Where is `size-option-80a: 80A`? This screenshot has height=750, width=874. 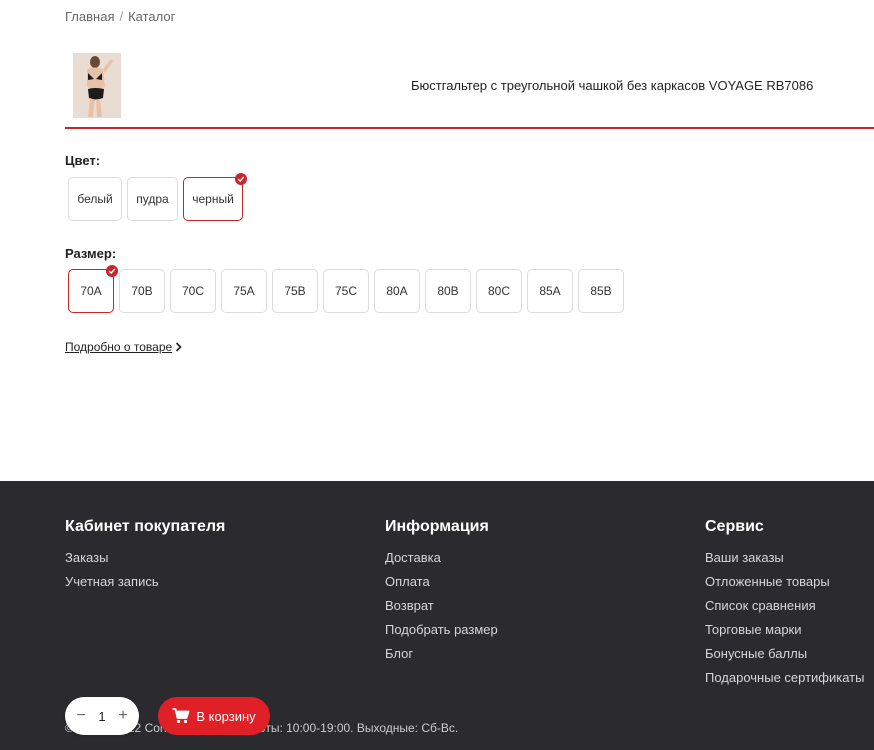
size-option-80a: 80A is located at coordinates (397, 291).